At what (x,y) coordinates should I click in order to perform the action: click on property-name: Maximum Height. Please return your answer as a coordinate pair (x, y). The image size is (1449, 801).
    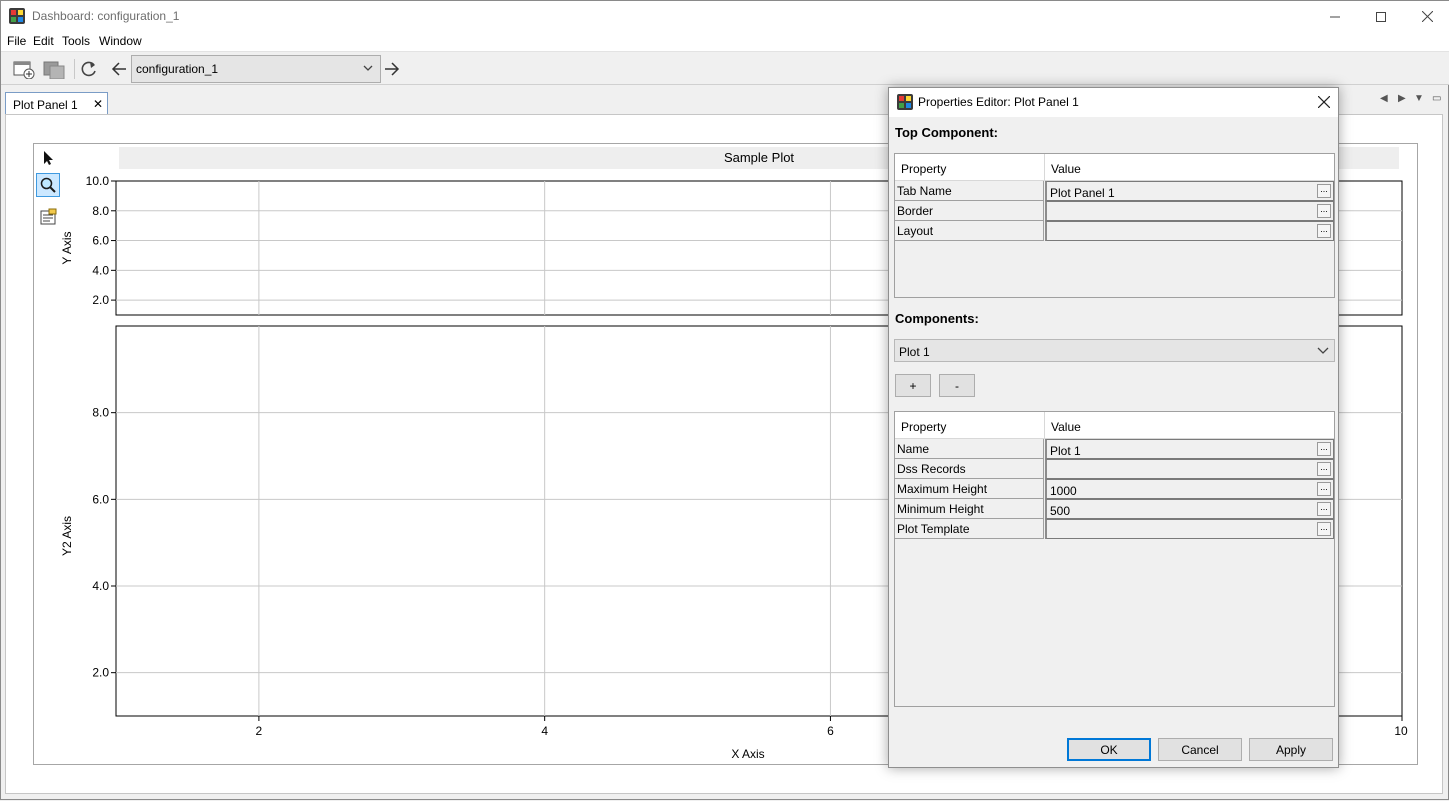
    Looking at the image, I should click on (969, 489).